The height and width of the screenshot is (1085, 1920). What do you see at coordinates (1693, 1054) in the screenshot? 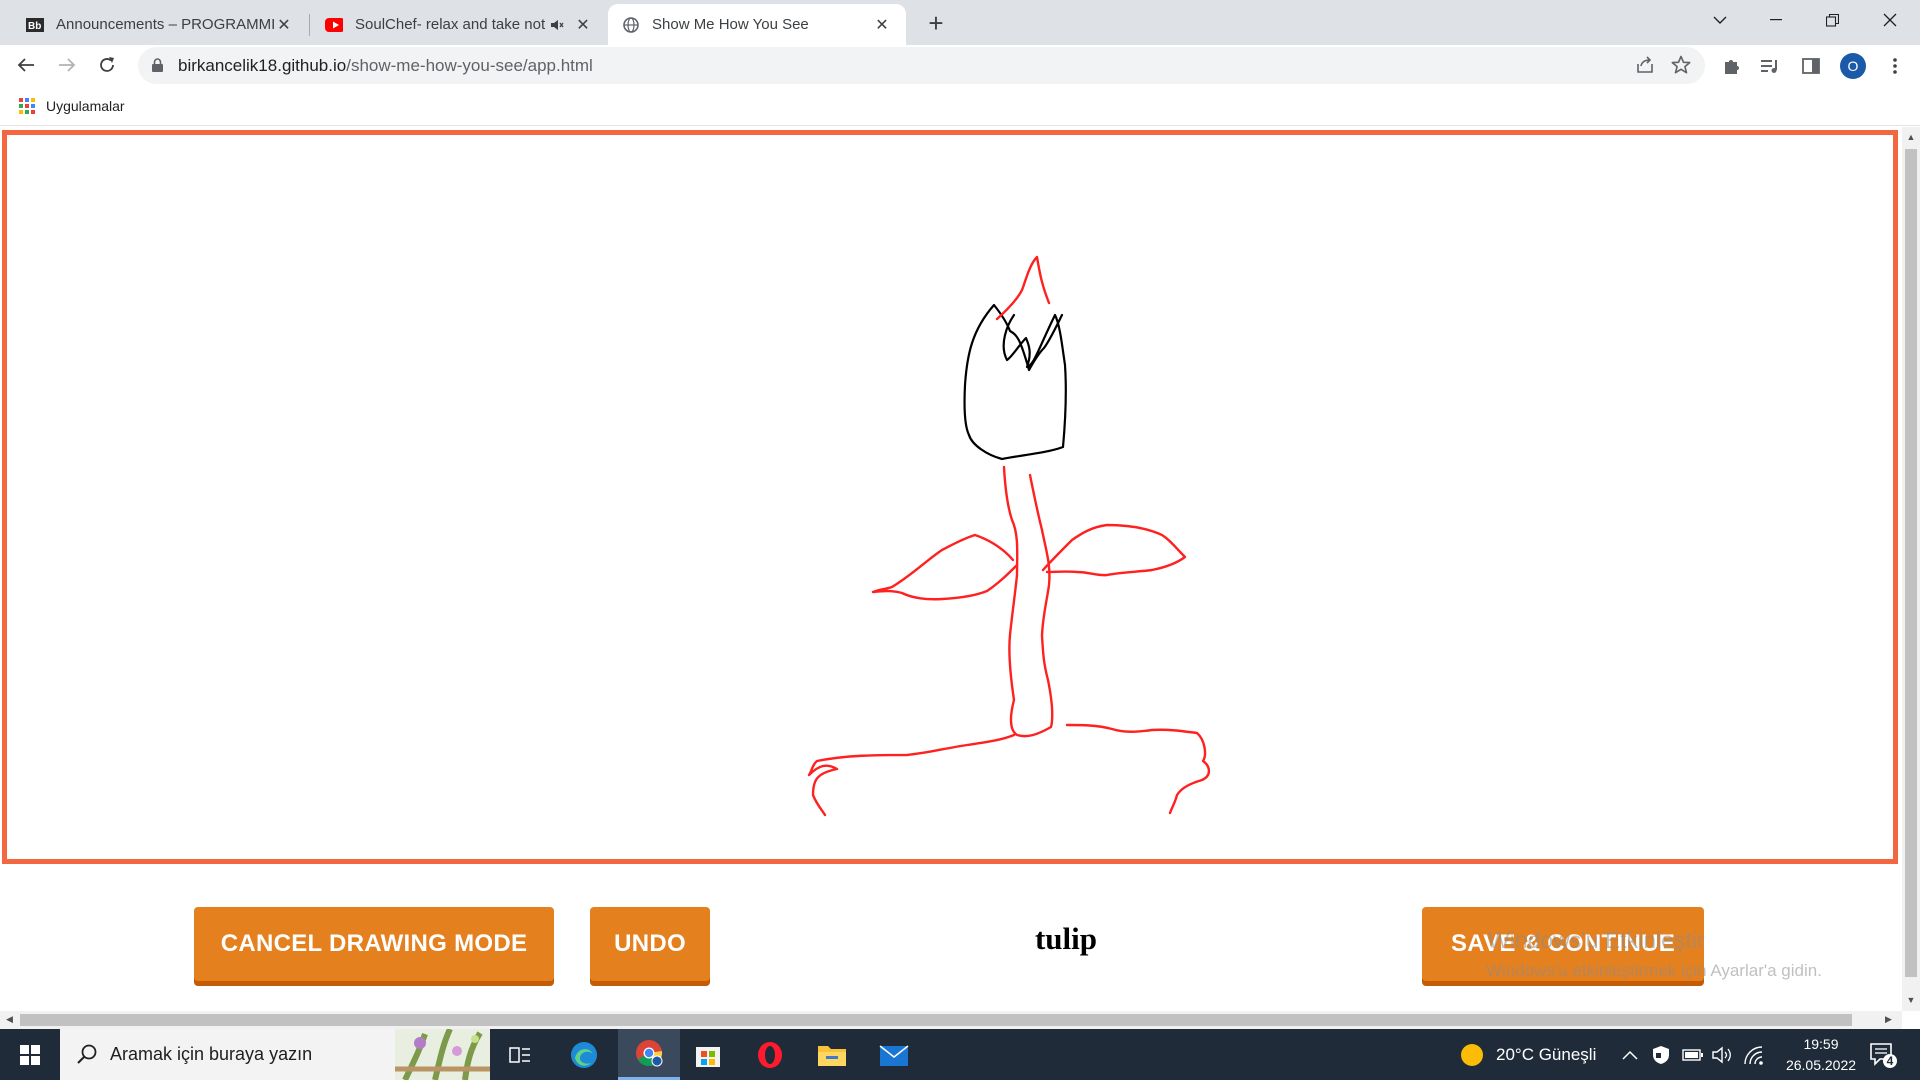
I see `battery-icon` at bounding box center [1693, 1054].